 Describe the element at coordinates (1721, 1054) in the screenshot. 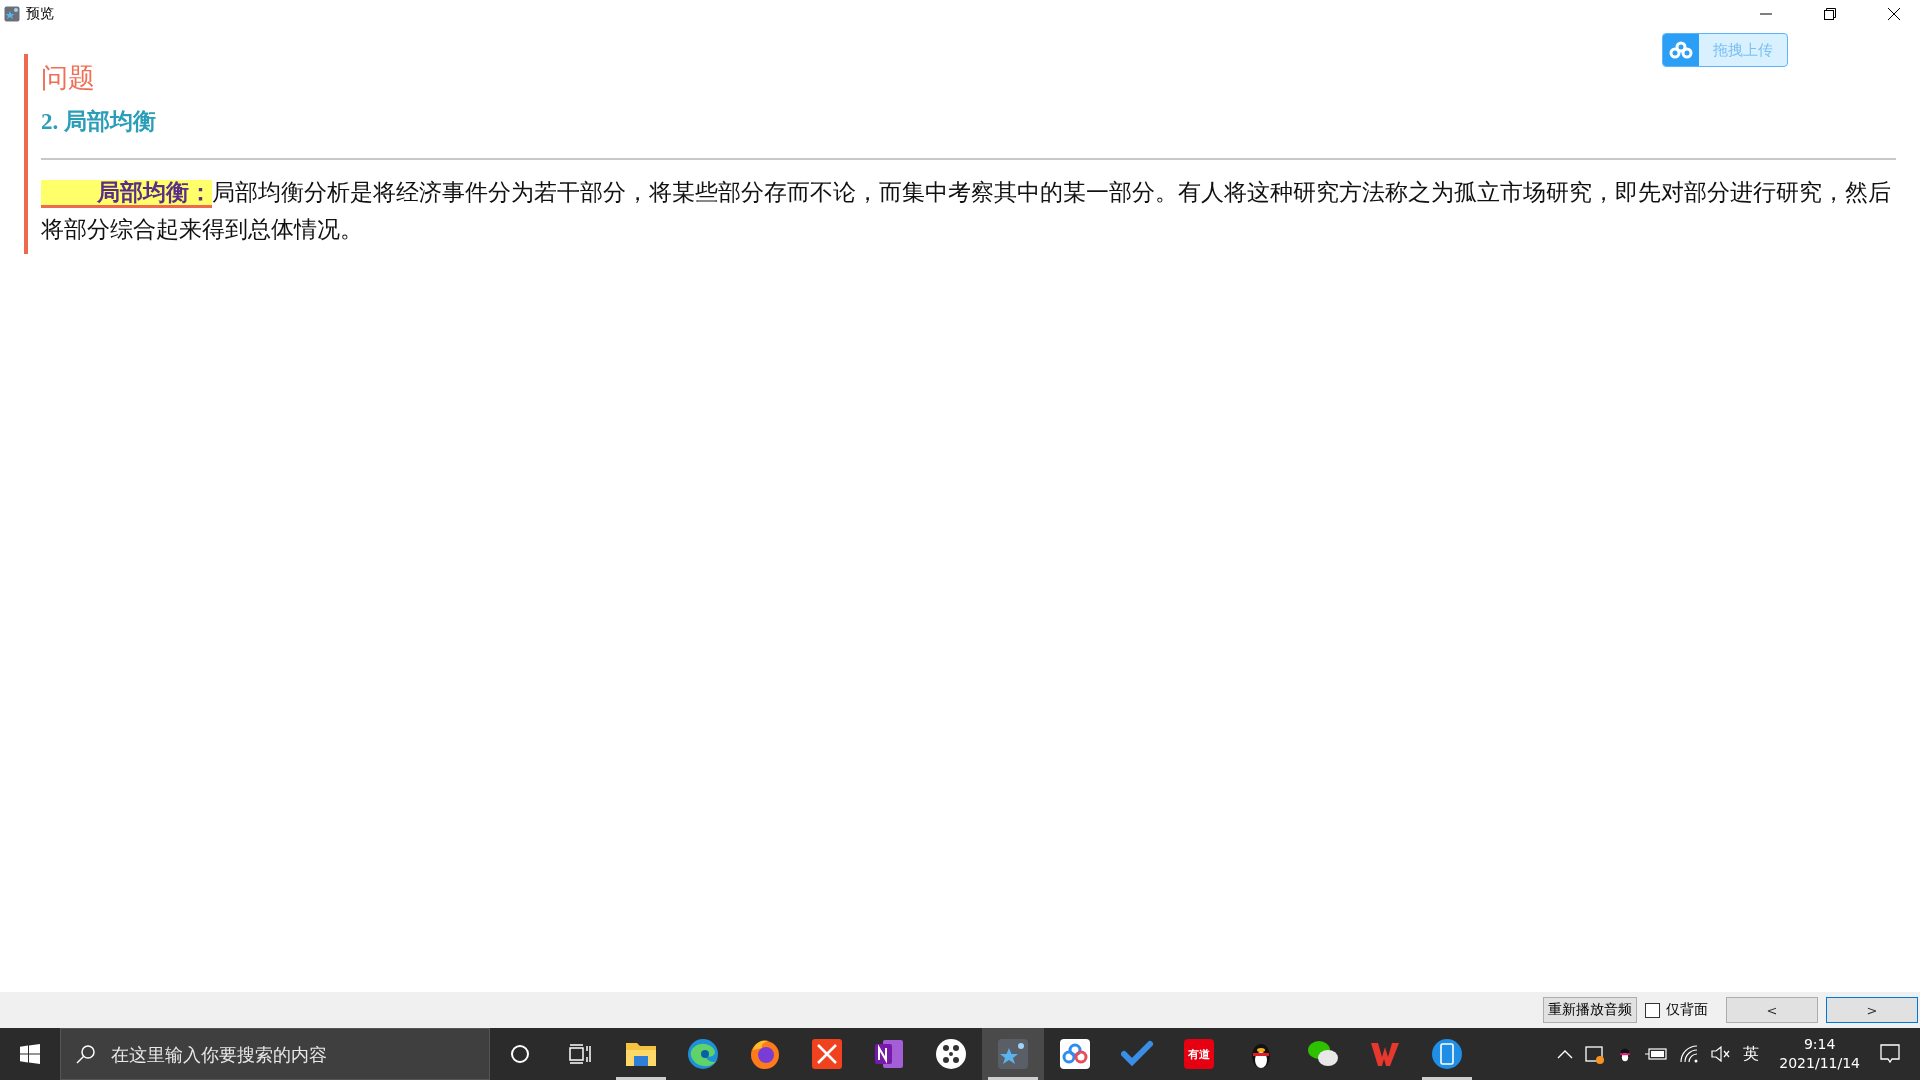

I see `speaker-muted-icon` at that location.